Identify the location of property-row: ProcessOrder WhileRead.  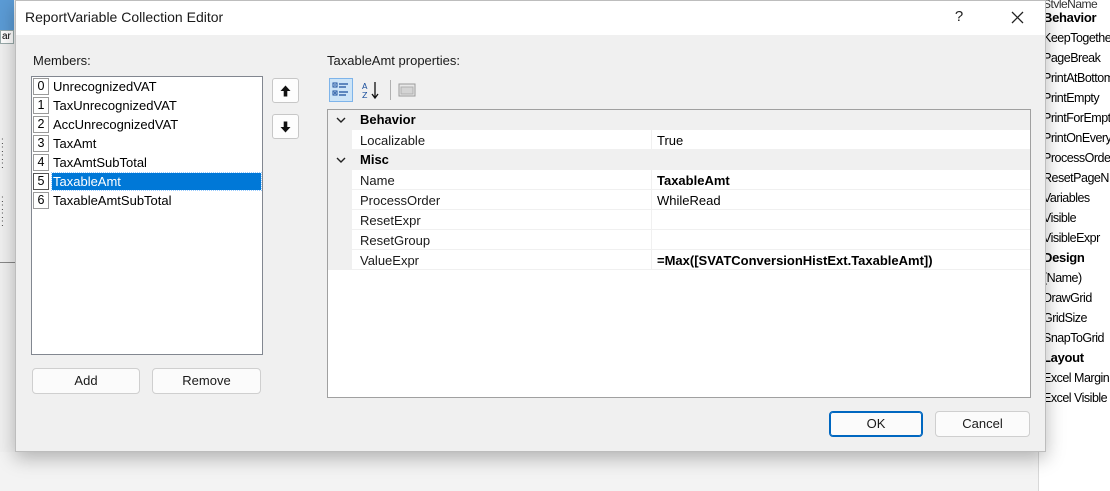
(679, 200).